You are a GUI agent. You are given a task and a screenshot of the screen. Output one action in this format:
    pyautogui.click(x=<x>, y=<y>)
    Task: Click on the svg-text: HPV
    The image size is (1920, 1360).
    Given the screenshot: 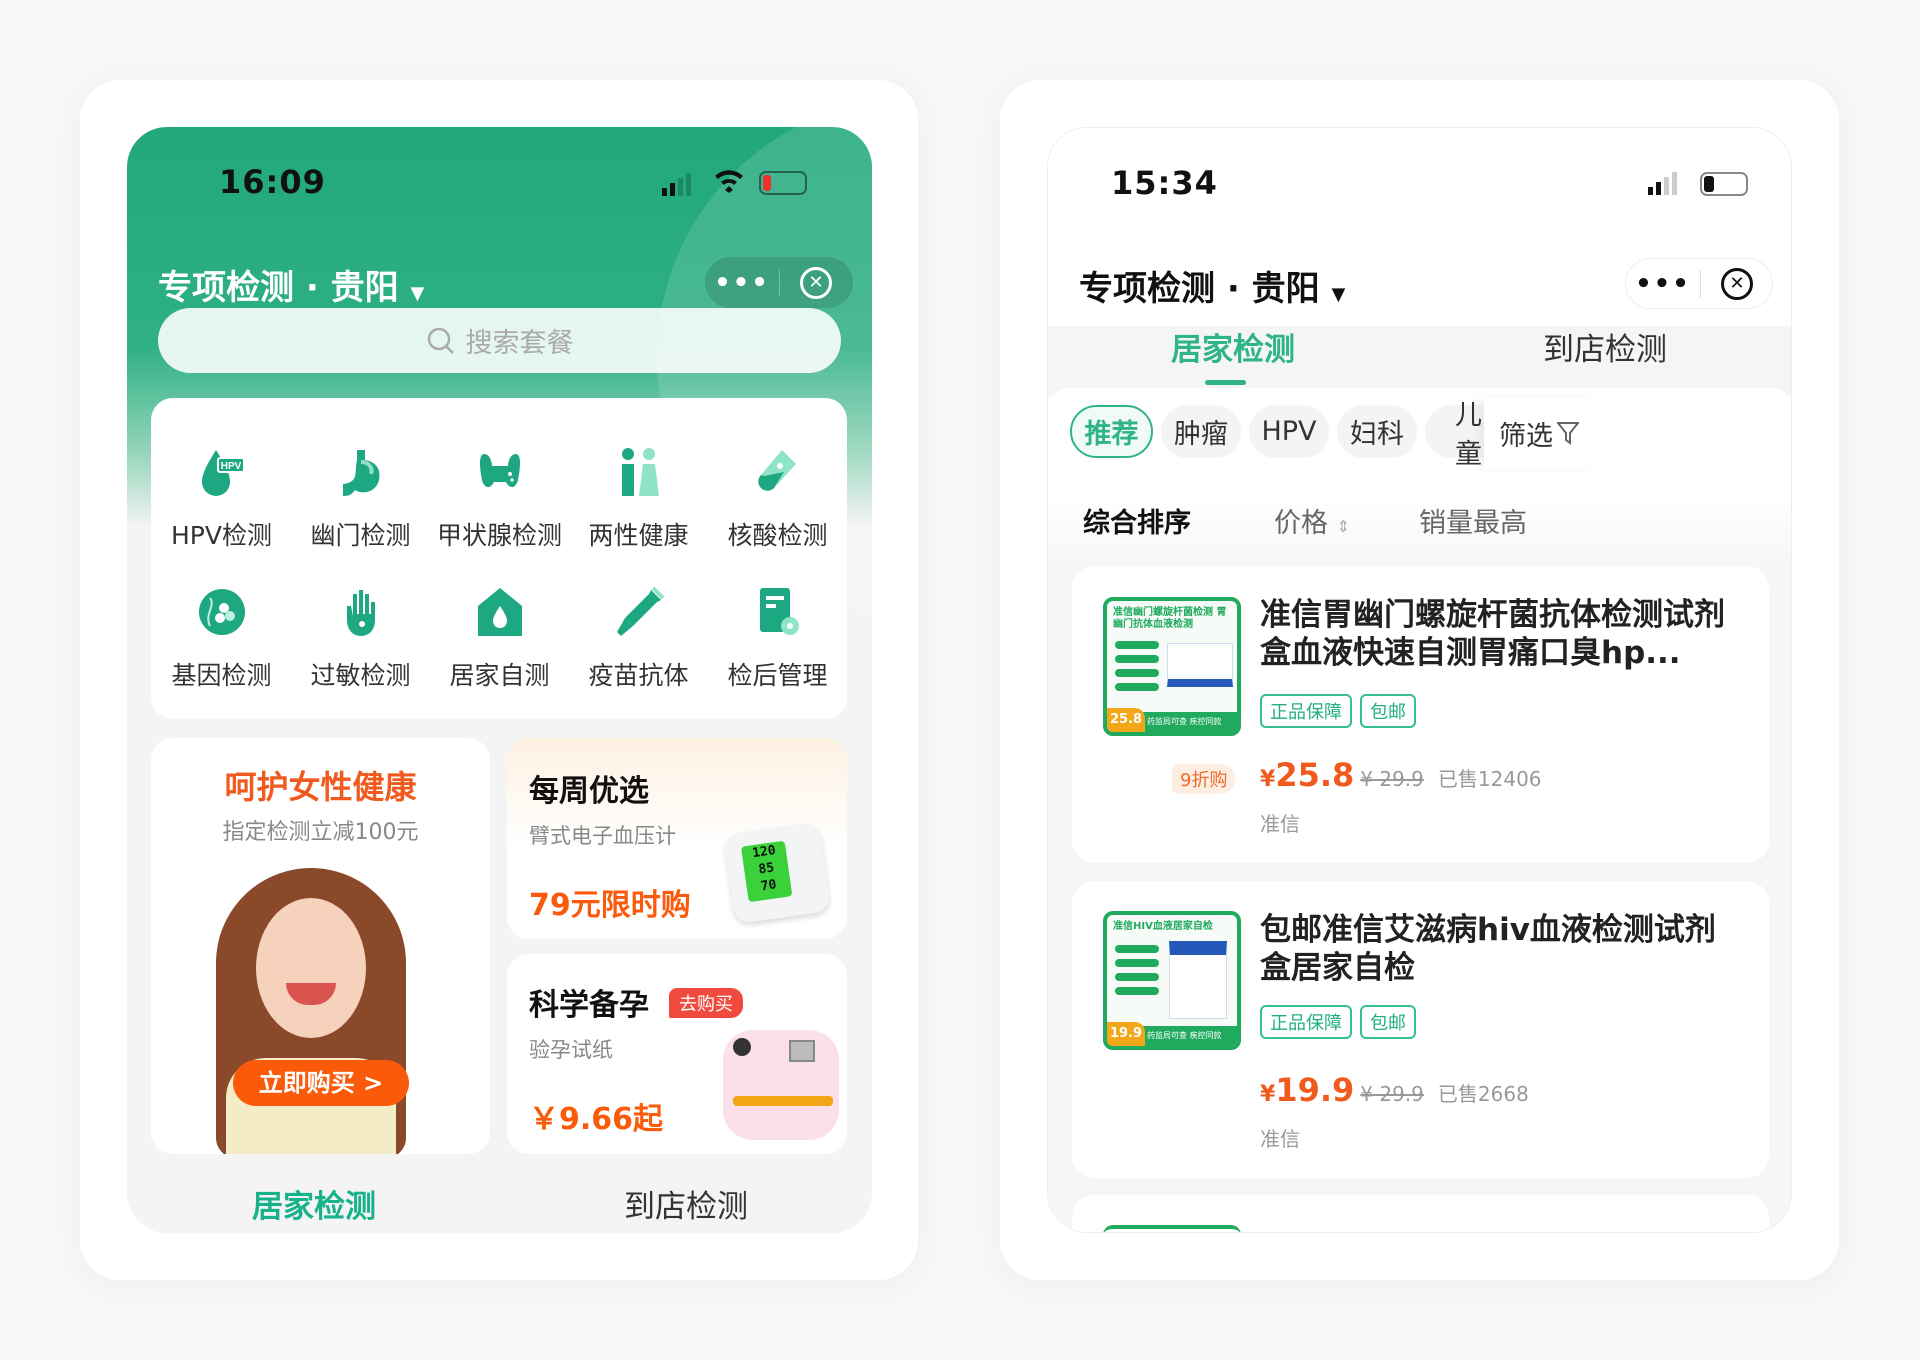 What is the action you would take?
    pyautogui.click(x=230, y=466)
    